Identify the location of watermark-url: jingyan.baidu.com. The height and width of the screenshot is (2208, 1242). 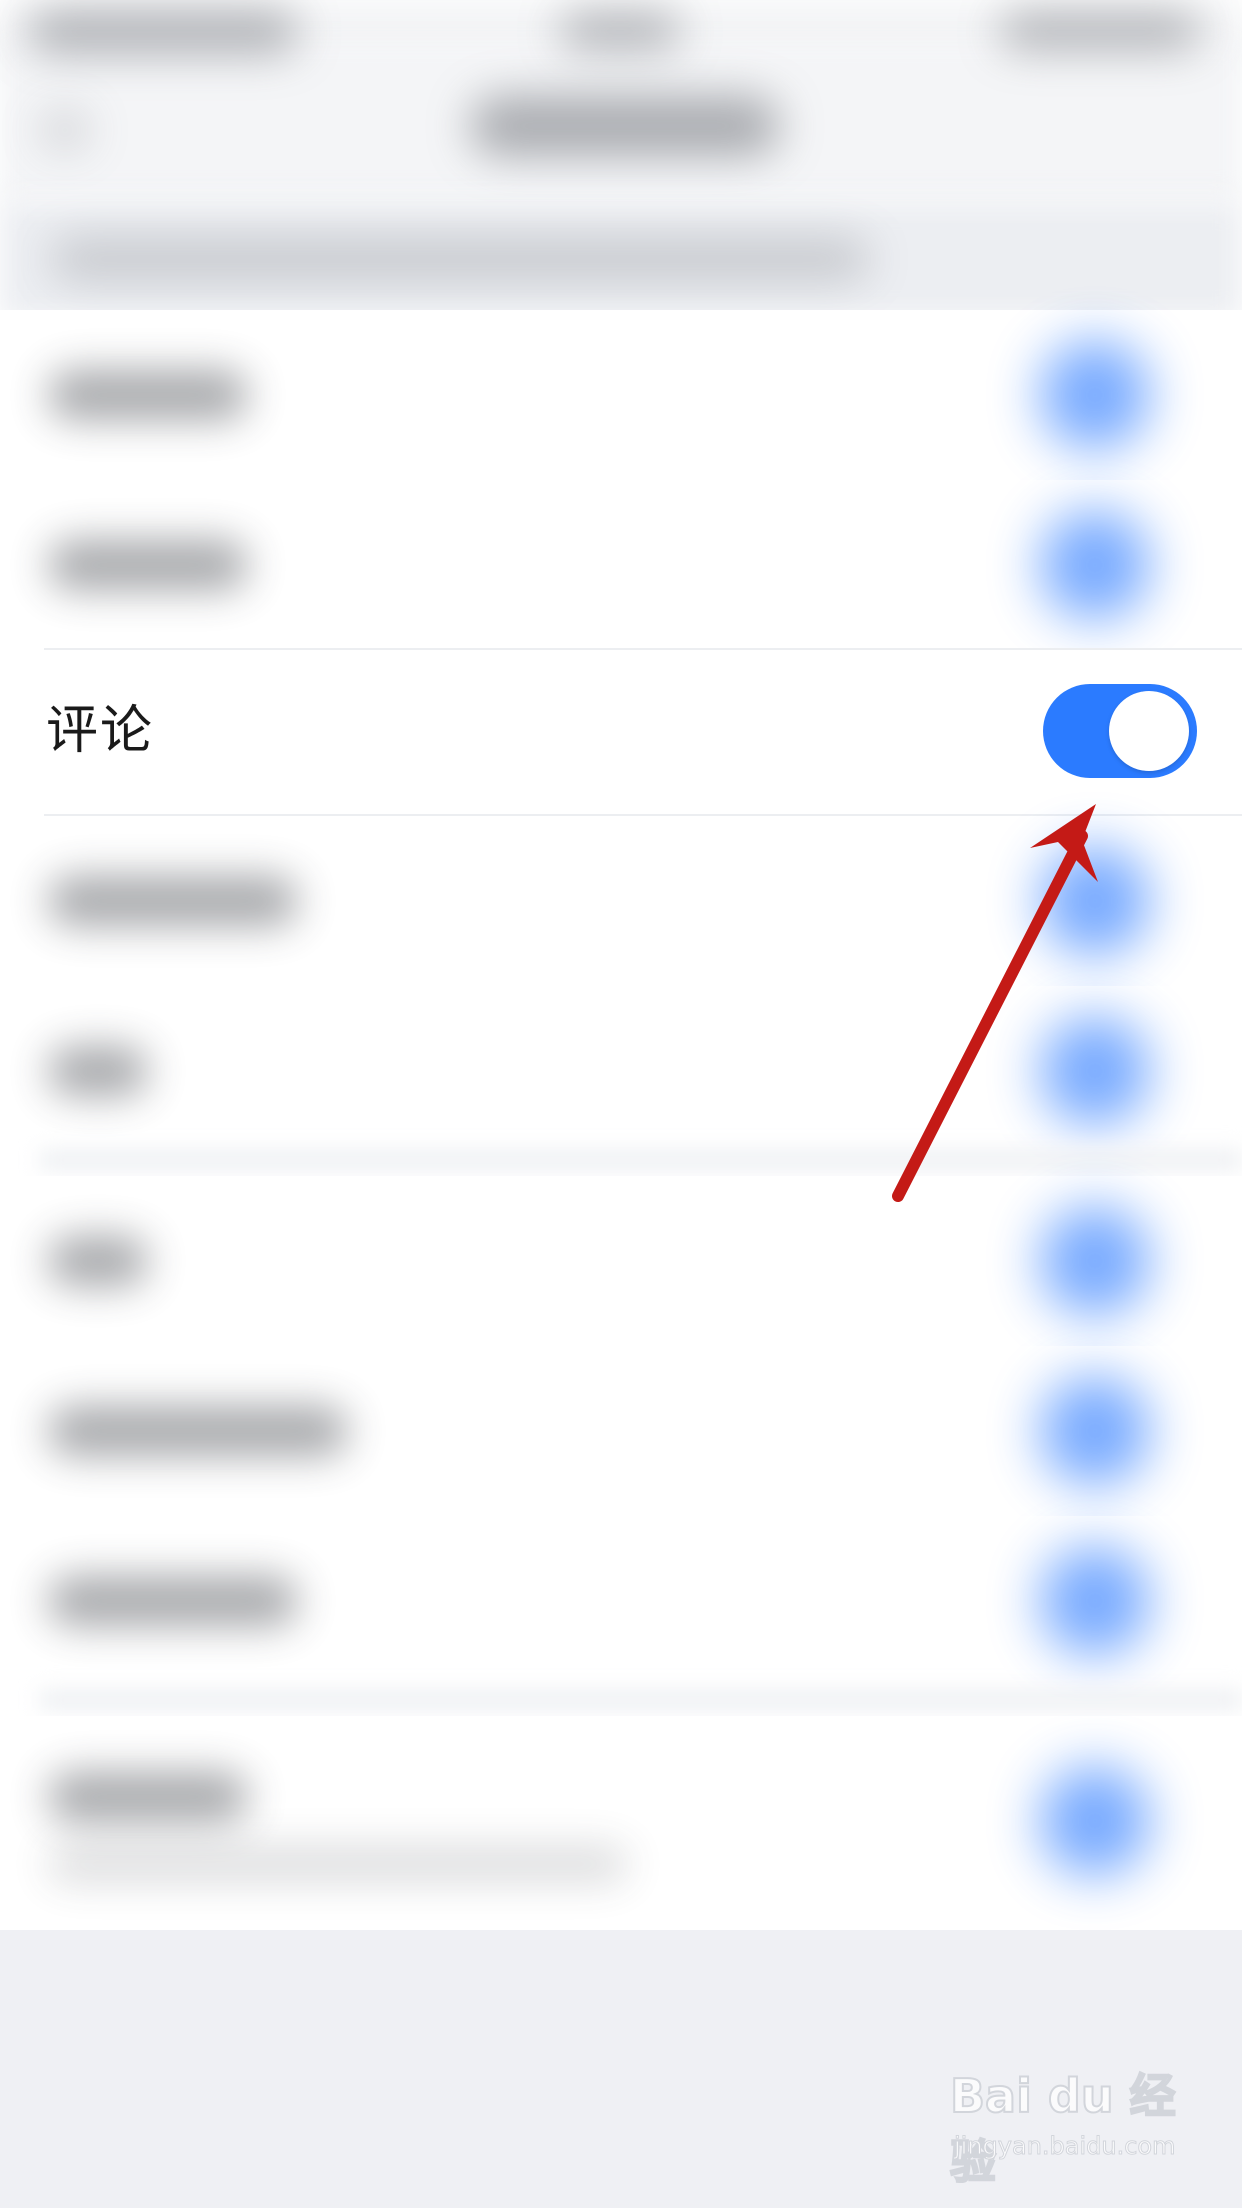
(1064, 2146).